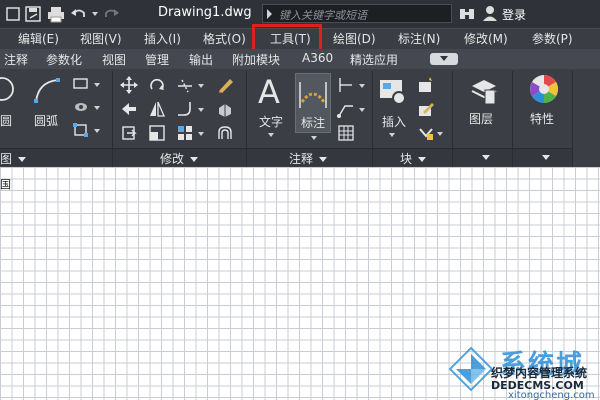 This screenshot has height=400, width=600. What do you see at coordinates (481, 119) in the screenshot?
I see `layers-label: 图层` at bounding box center [481, 119].